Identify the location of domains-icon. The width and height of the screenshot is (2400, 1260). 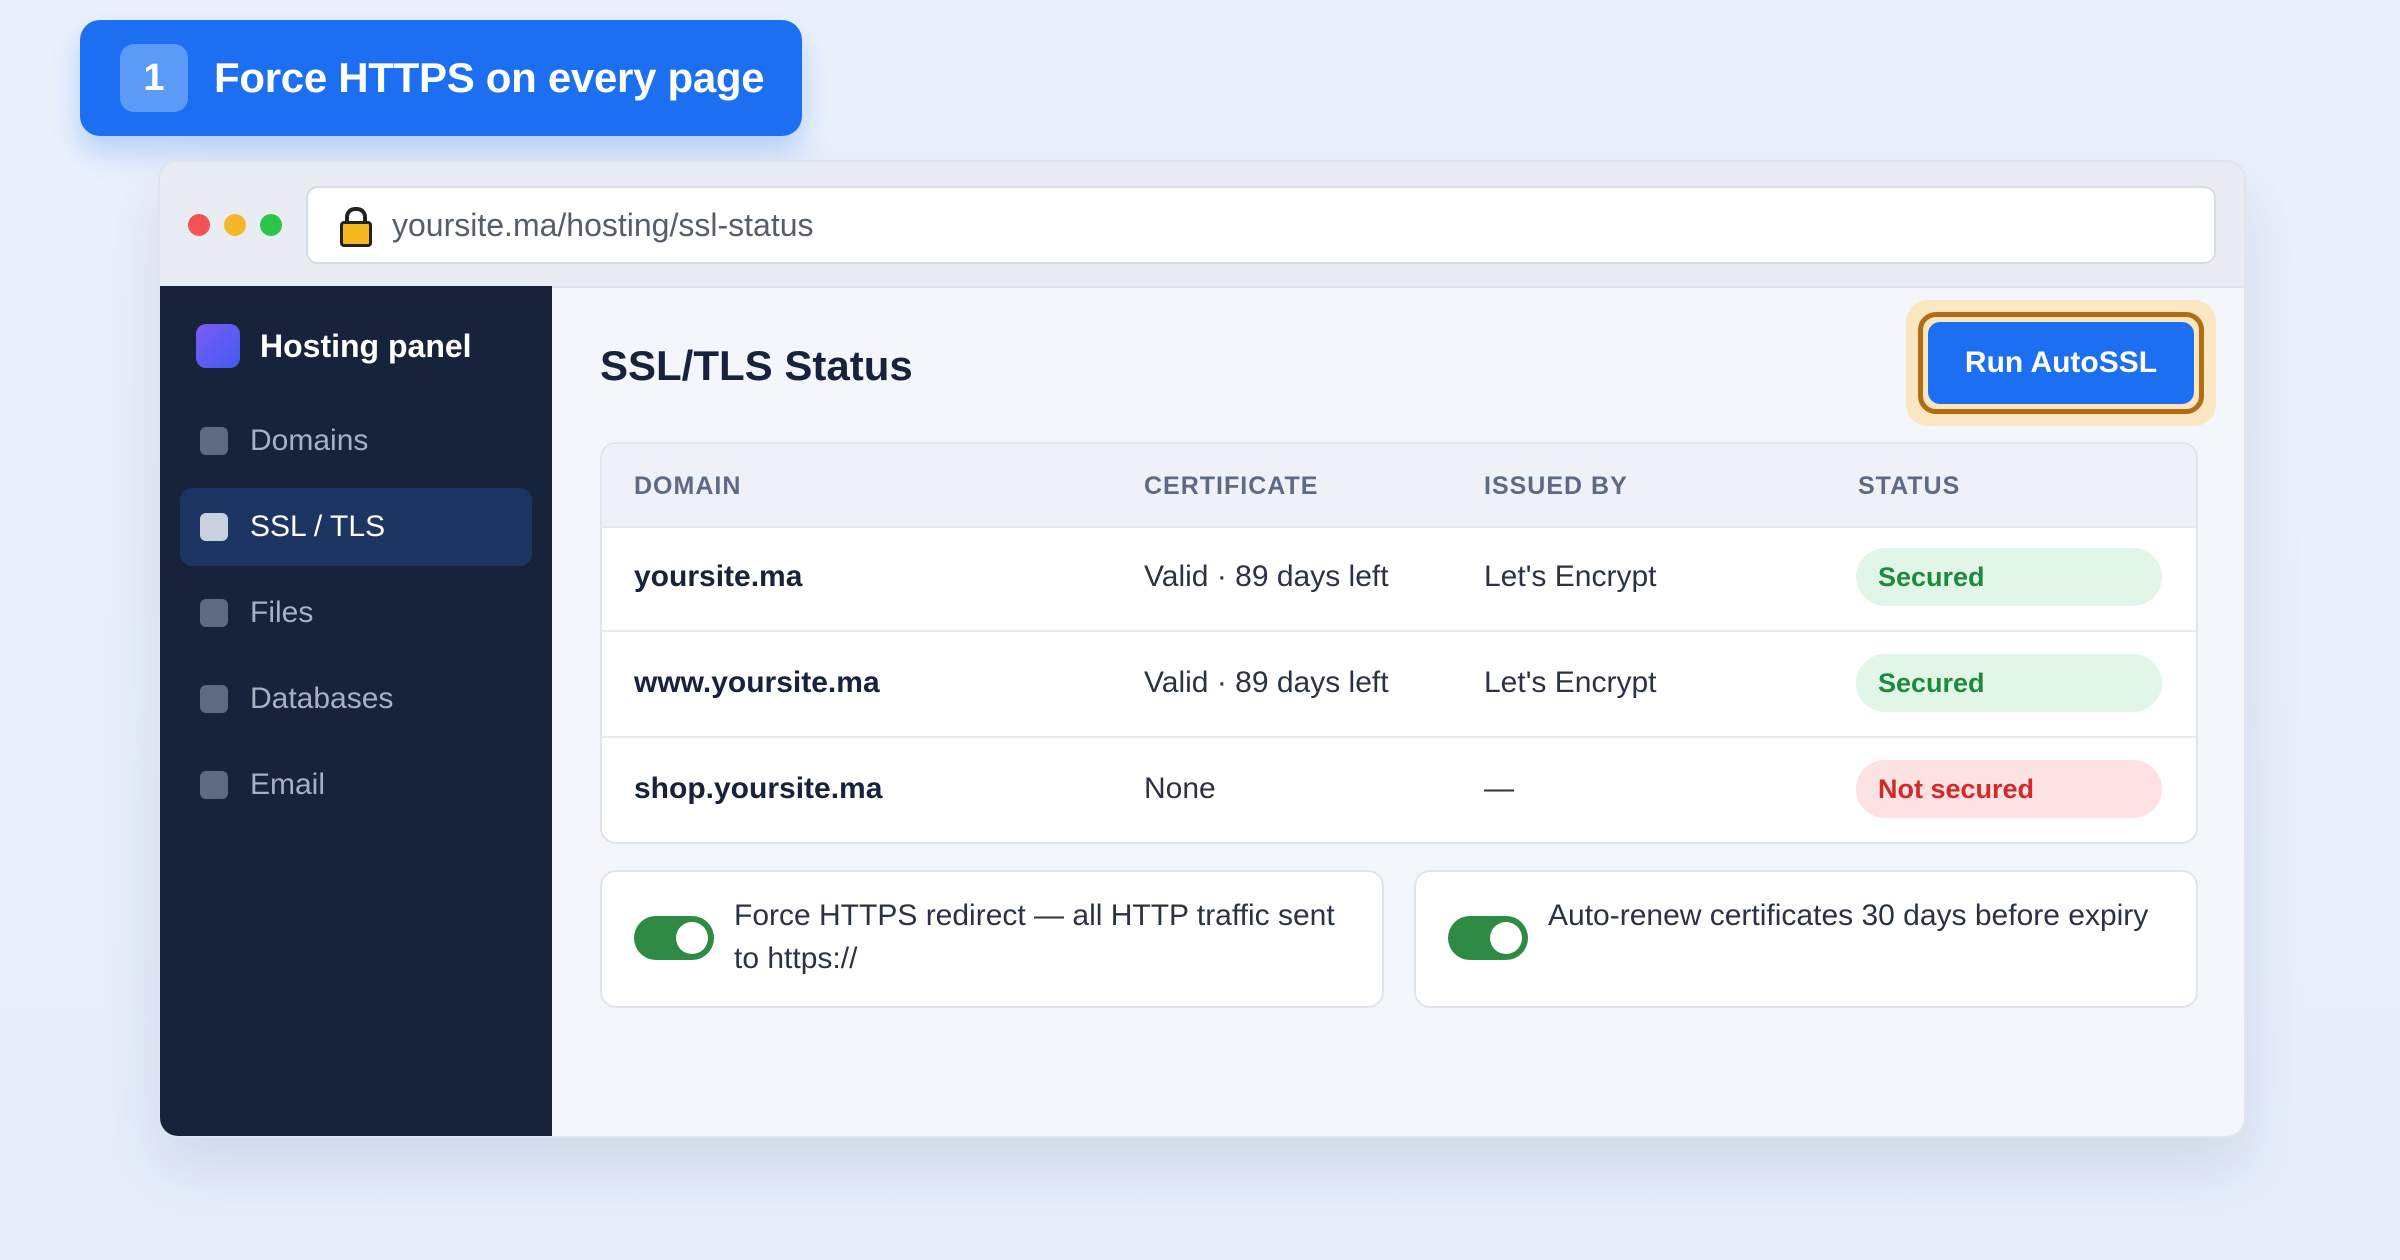
(214, 441).